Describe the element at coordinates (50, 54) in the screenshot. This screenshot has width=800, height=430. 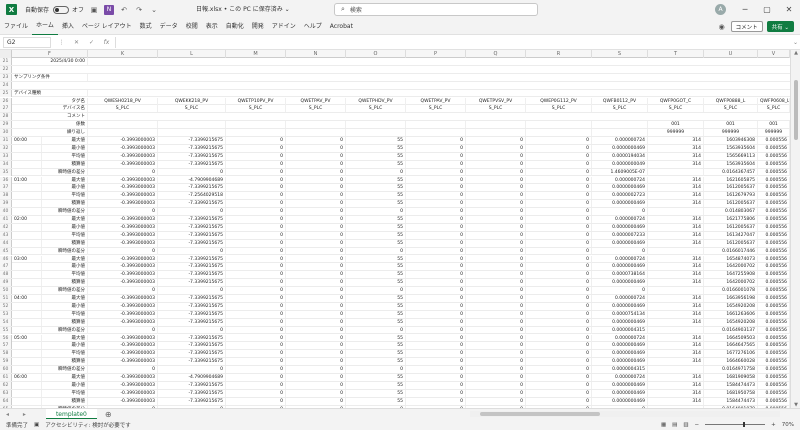
I see `column-header: F` at that location.